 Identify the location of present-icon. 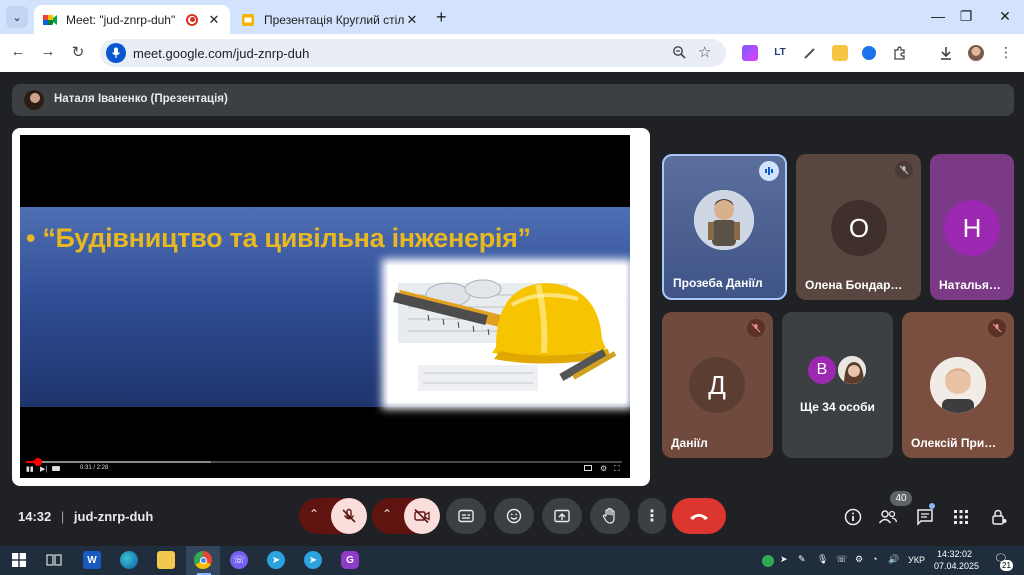
(562, 516).